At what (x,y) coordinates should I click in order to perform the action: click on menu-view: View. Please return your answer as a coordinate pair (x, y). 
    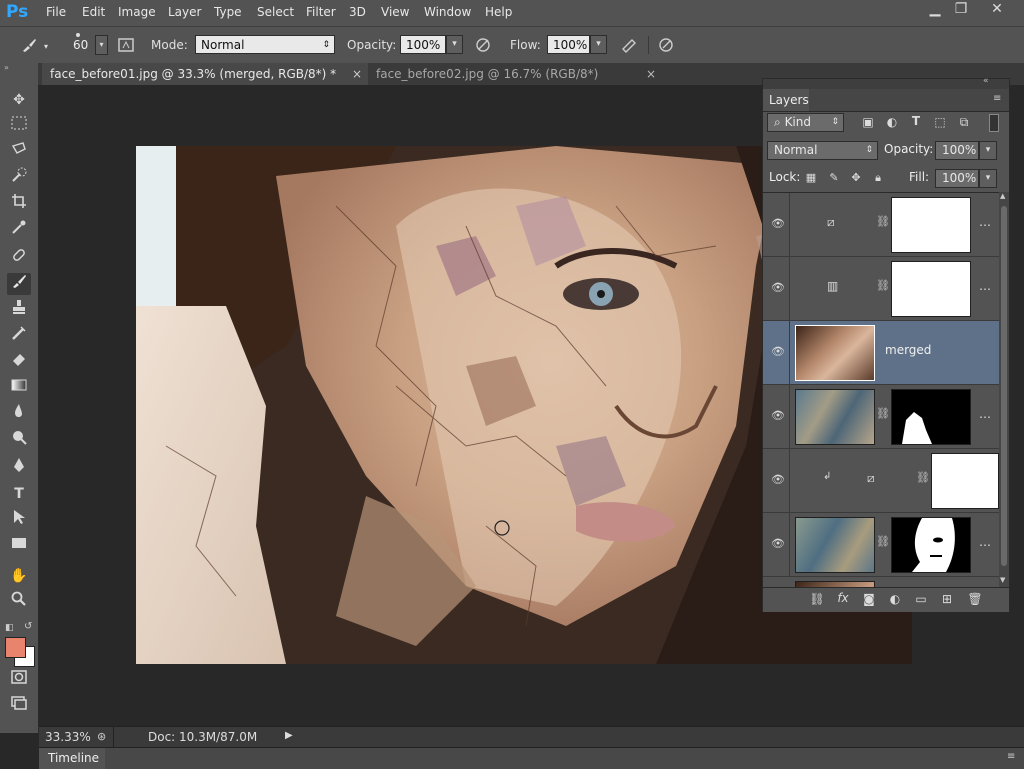
    Looking at the image, I should click on (395, 12).